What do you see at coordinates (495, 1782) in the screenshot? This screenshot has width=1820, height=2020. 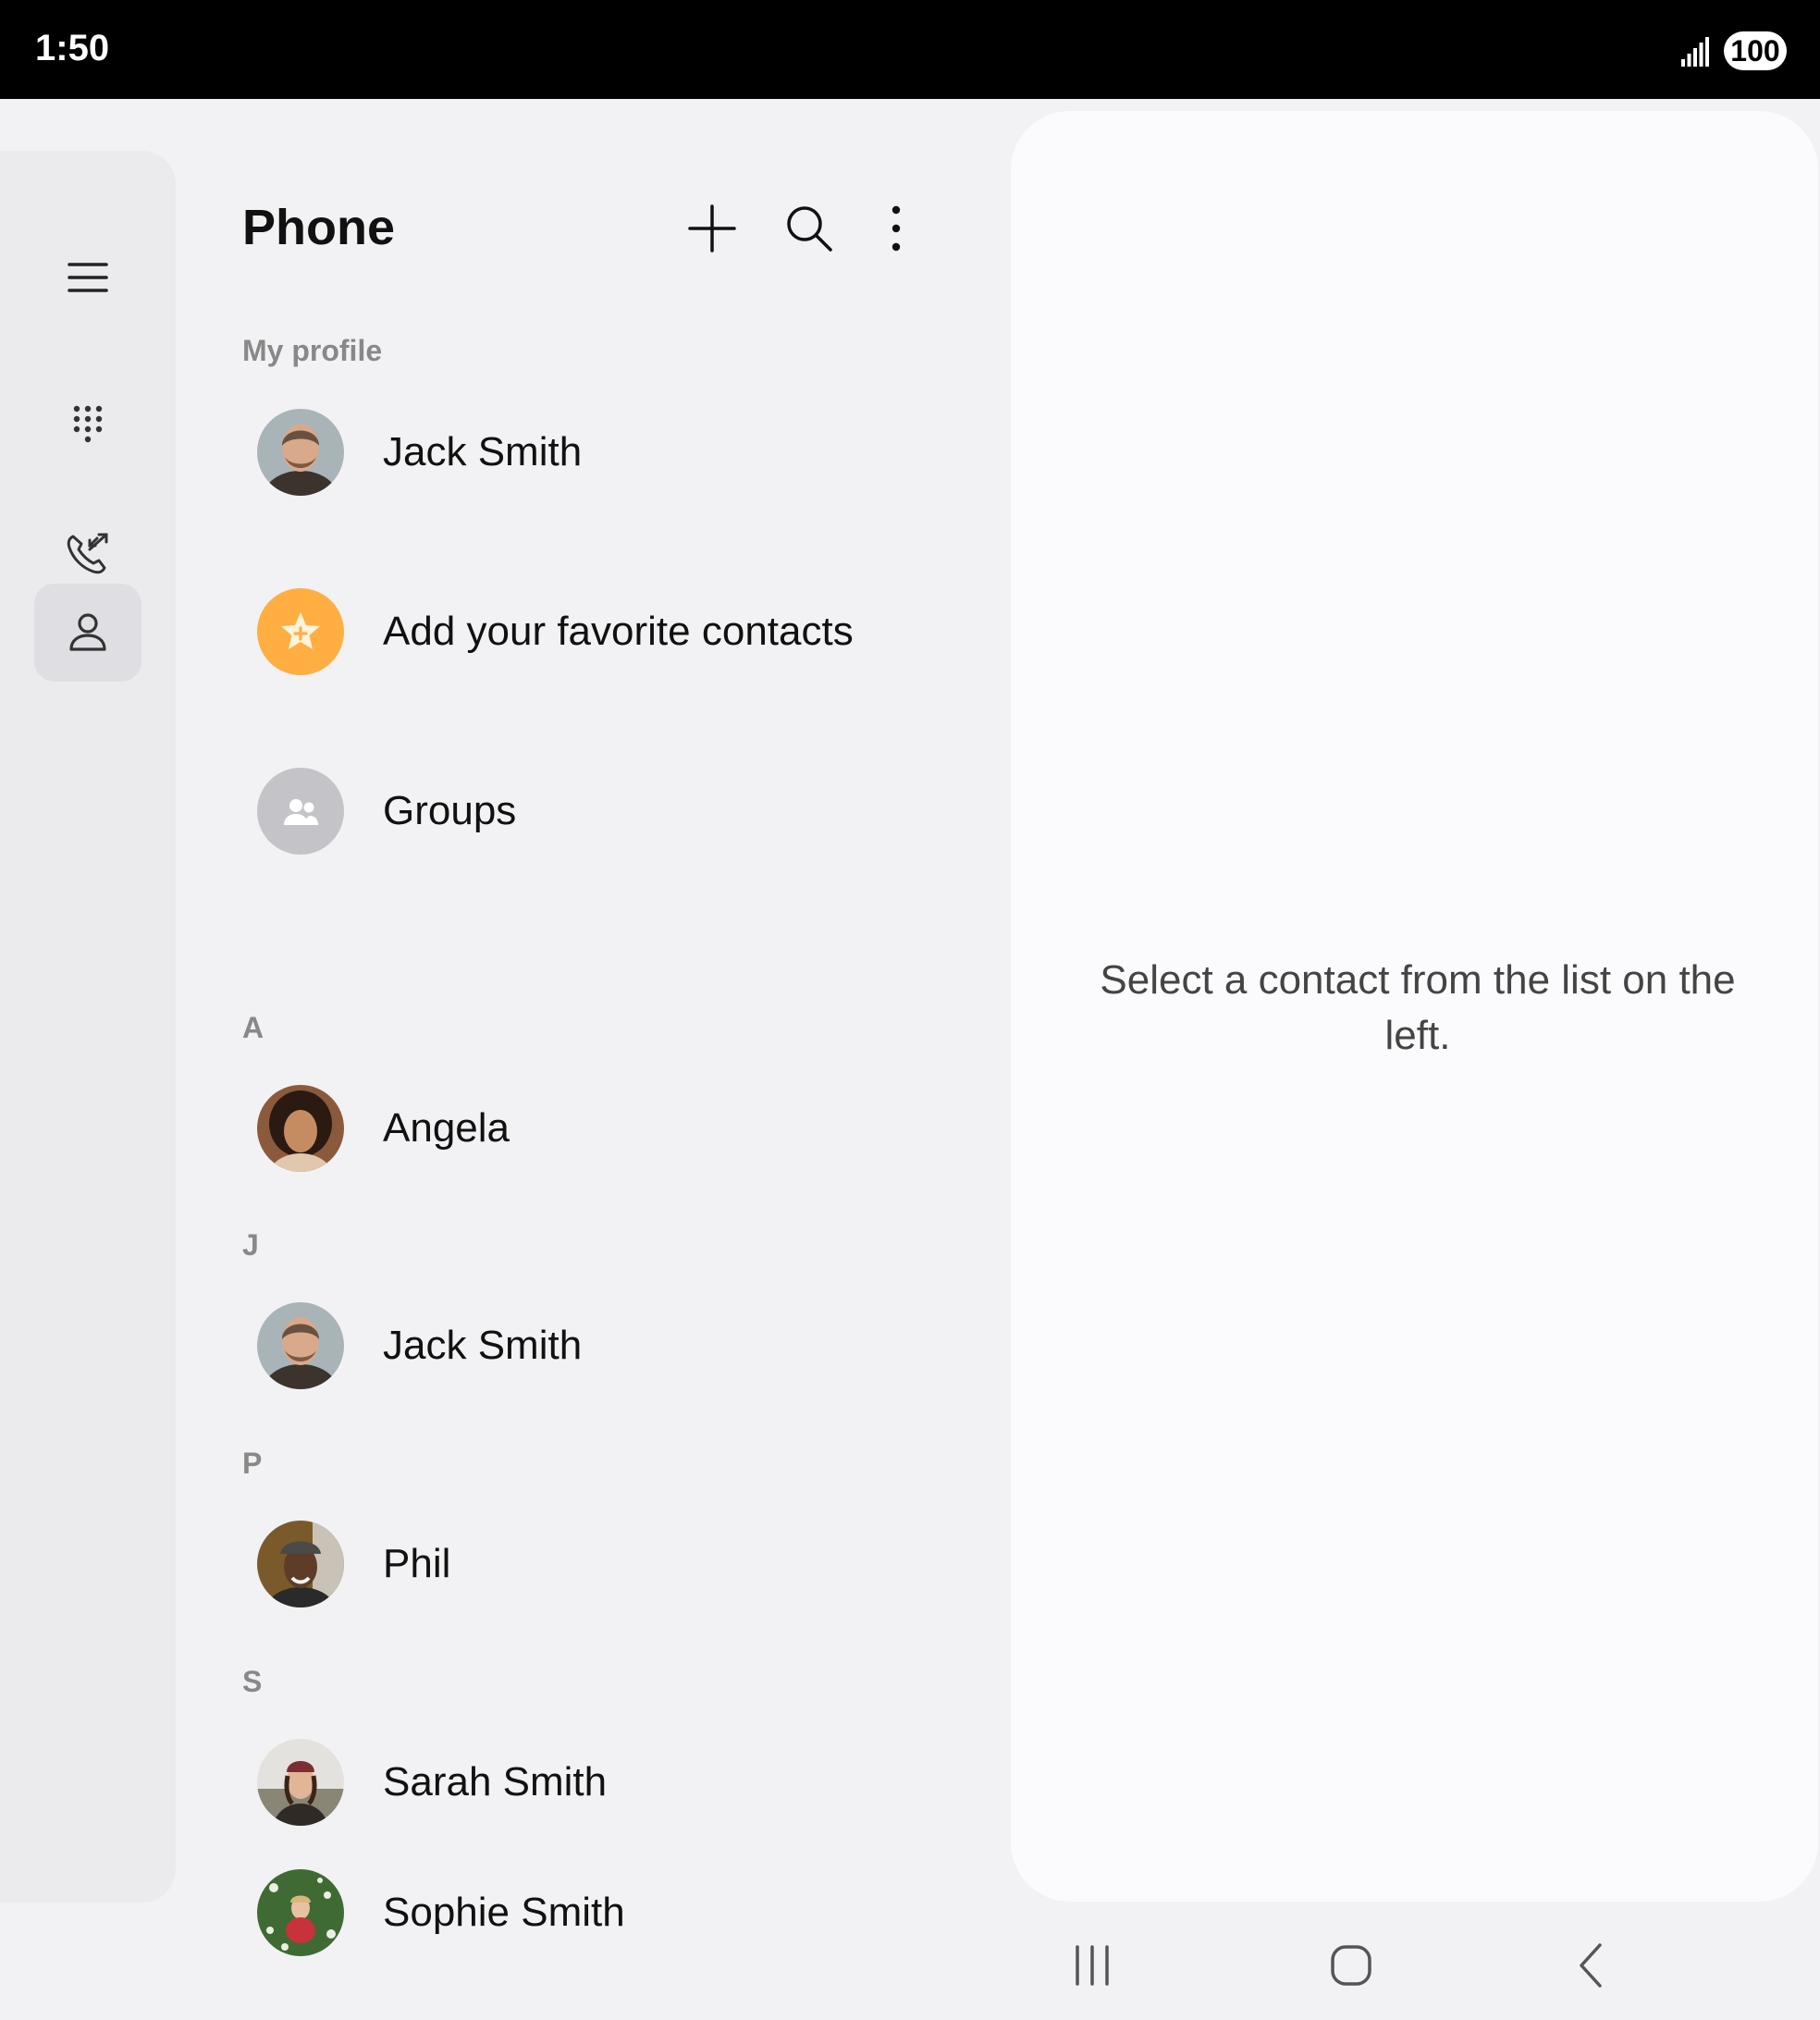 I see `contact-name: Sarah Smith` at bounding box center [495, 1782].